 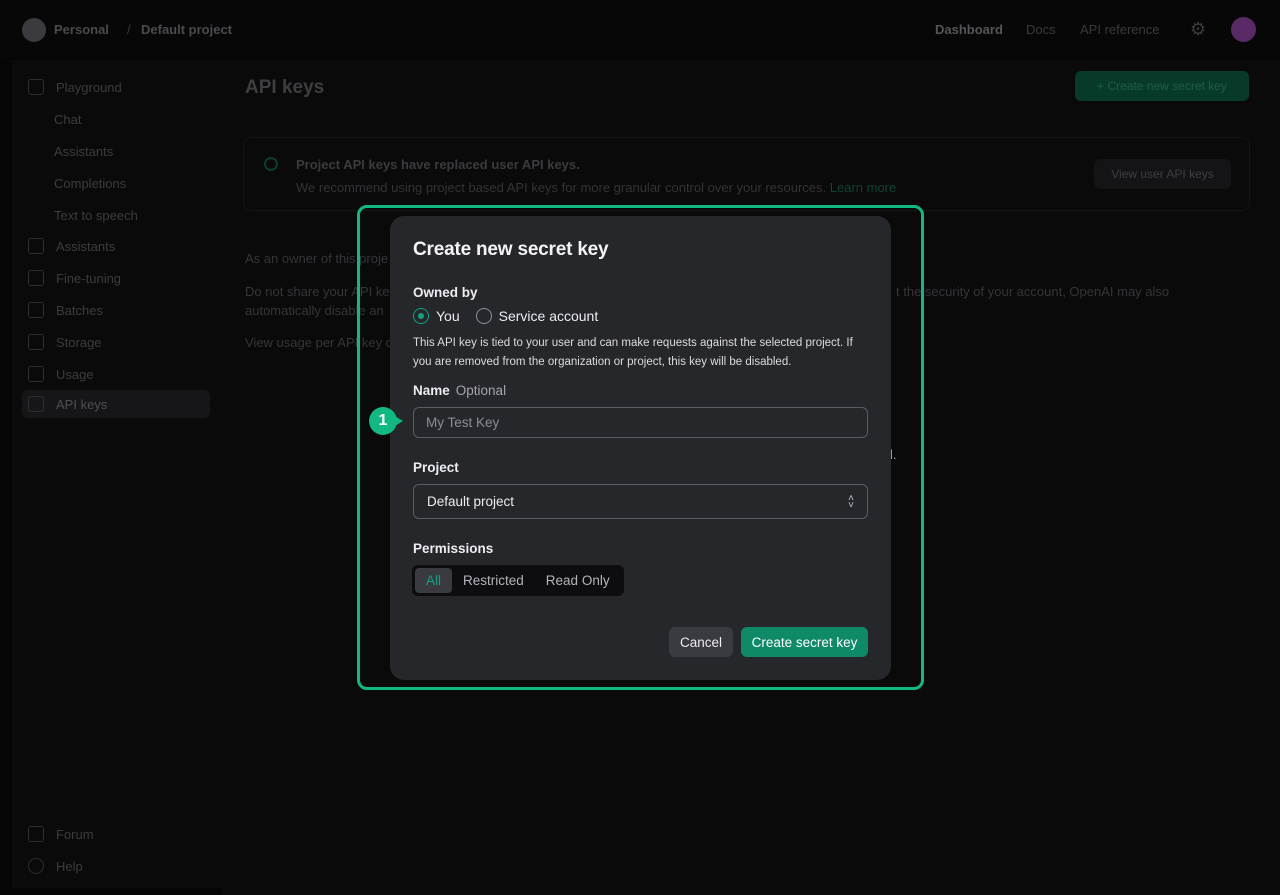 What do you see at coordinates (863, 187) in the screenshot?
I see `learn-more-link: Learn more` at bounding box center [863, 187].